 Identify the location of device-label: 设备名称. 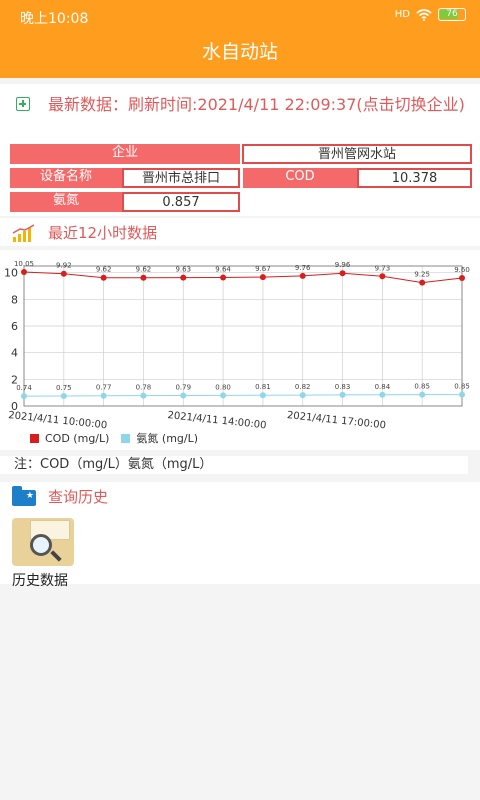
(66, 178).